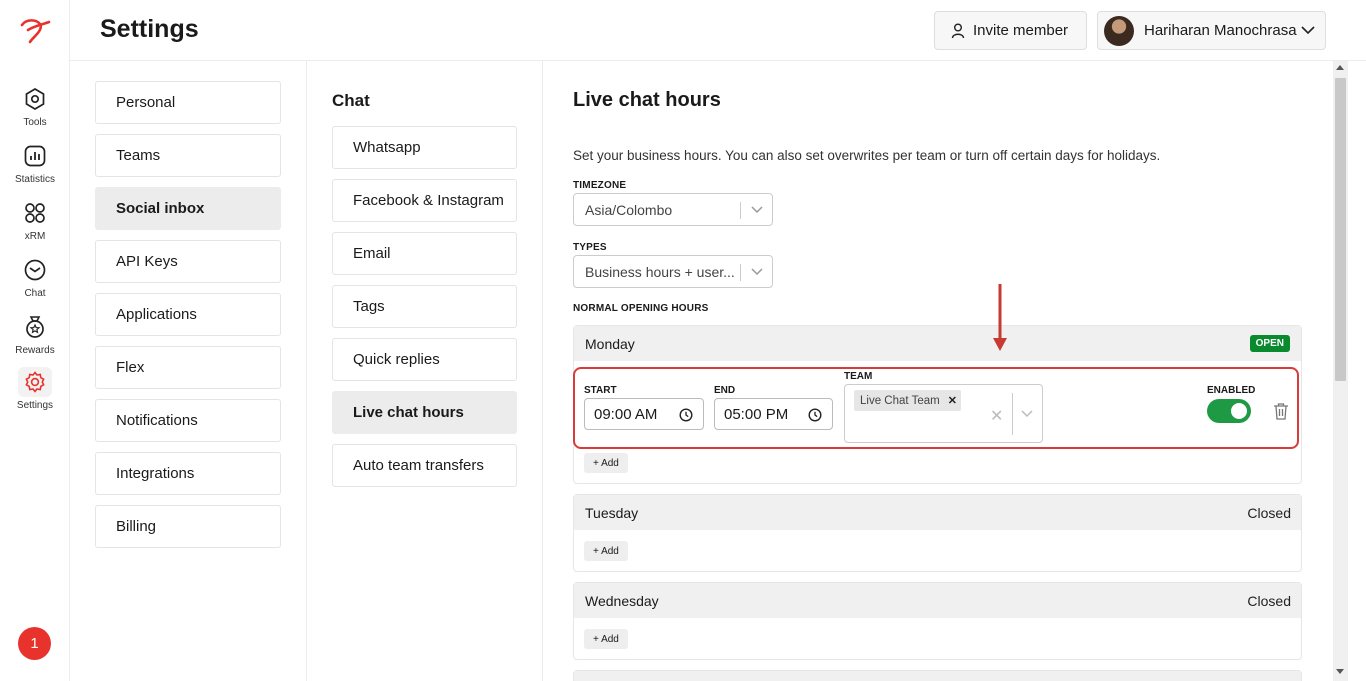 This screenshot has height=681, width=1366. I want to click on day-name: Wednesday, so click(622, 600).